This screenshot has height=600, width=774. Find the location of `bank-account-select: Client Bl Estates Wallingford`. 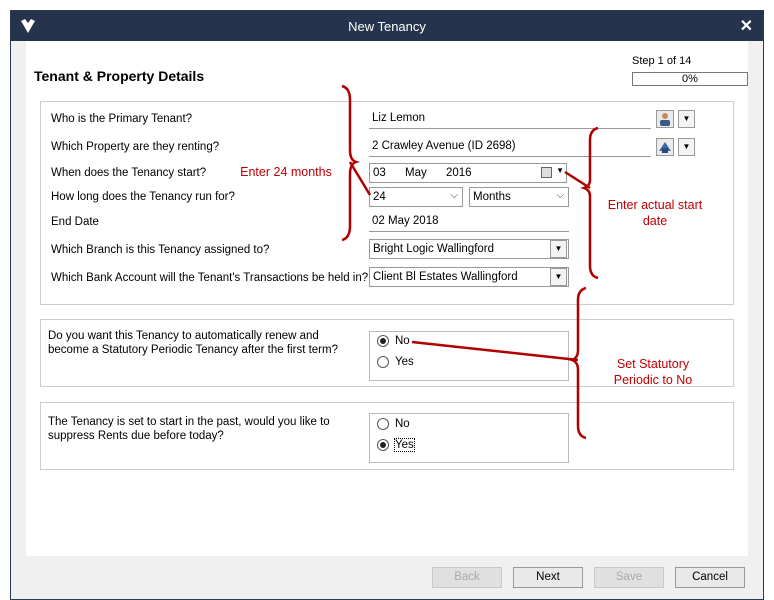

bank-account-select: Client Bl Estates Wallingford is located at coordinates (469, 277).